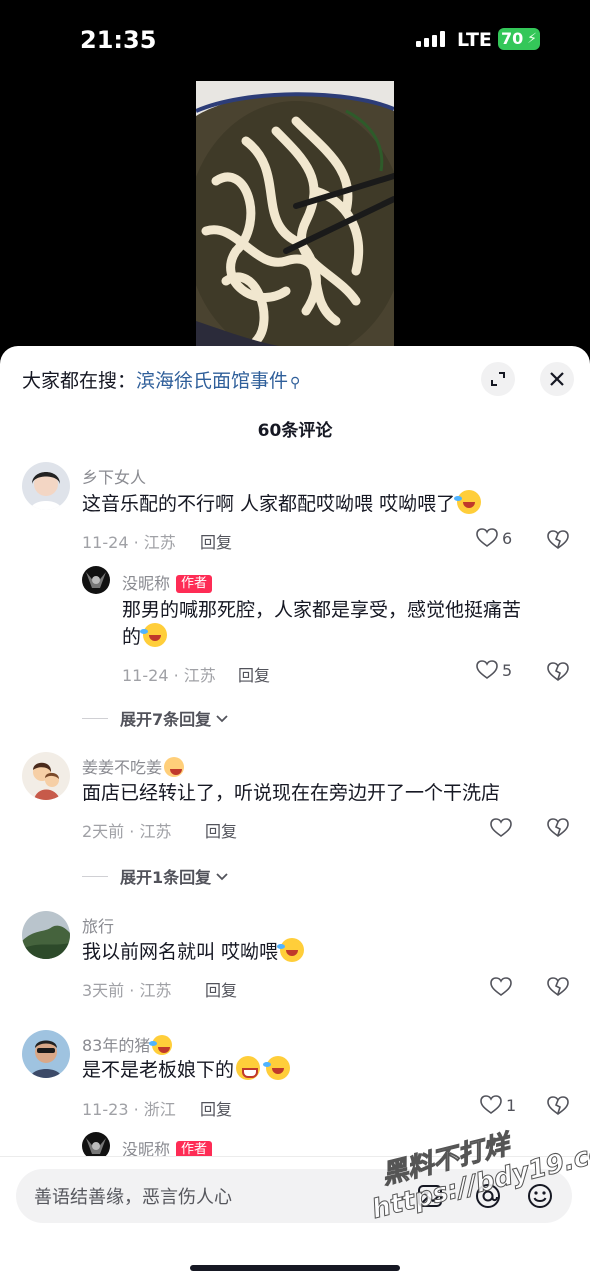  What do you see at coordinates (114, 476) in the screenshot?
I see `comment-author: 乡下女人` at bounding box center [114, 476].